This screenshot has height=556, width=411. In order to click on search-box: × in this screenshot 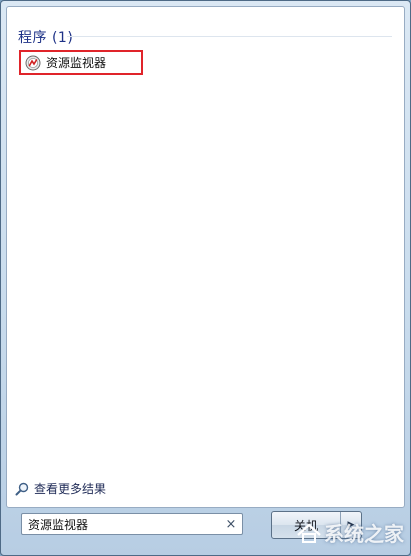, I will do `click(132, 524)`.